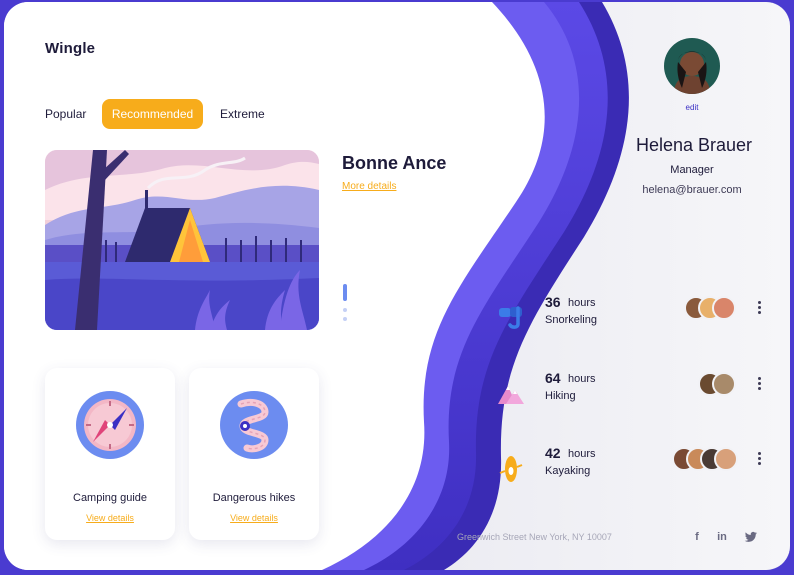 The image size is (794, 575). I want to click on trail-route-icon, so click(254, 425).